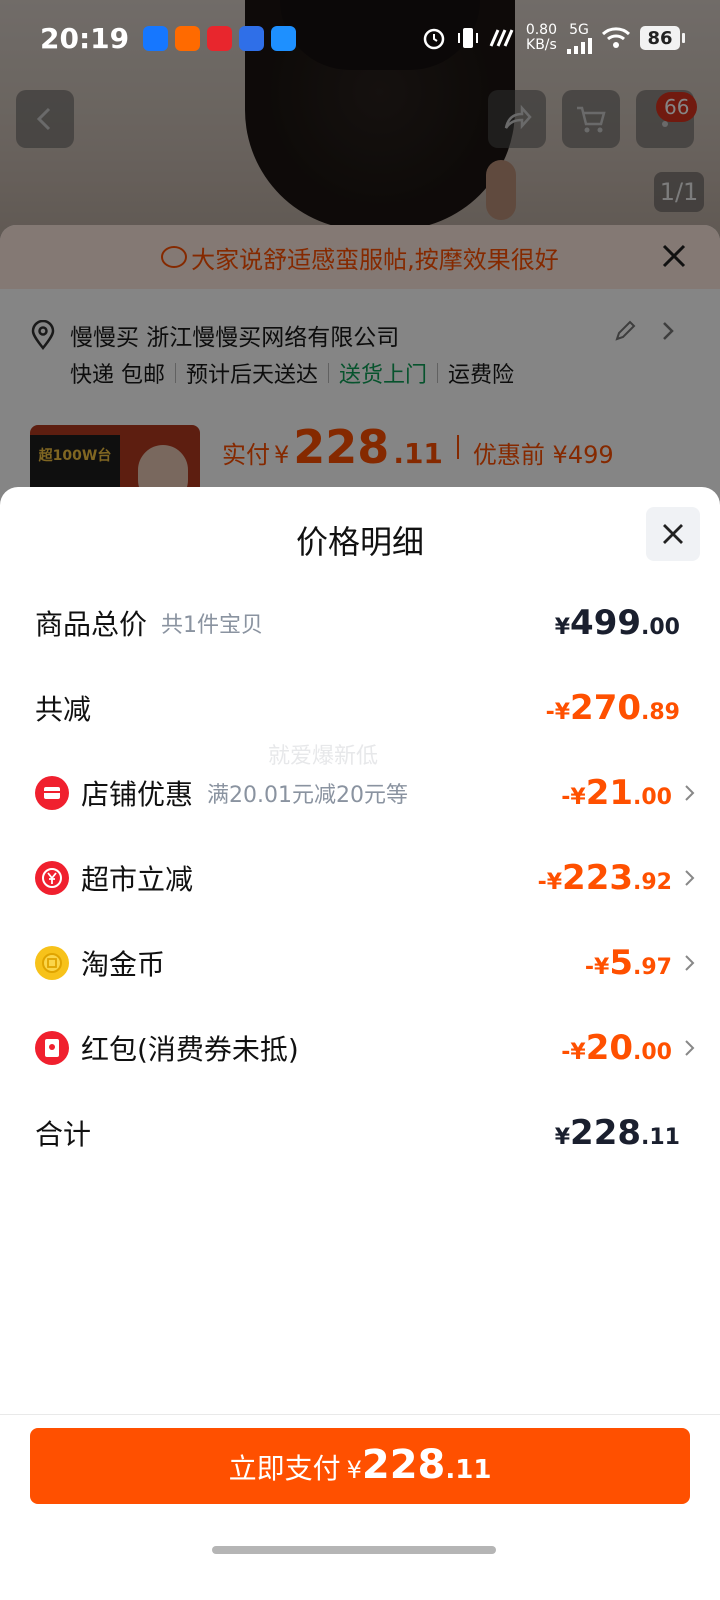  I want to click on row-label: 合计, so click(63, 1134).